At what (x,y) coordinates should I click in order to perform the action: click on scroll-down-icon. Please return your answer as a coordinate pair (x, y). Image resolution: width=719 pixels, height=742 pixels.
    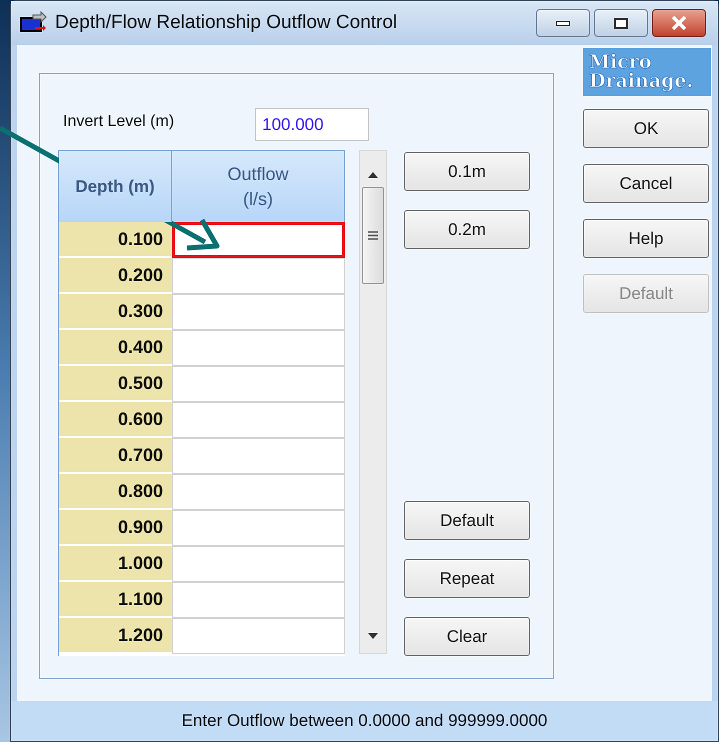
    Looking at the image, I should click on (373, 636).